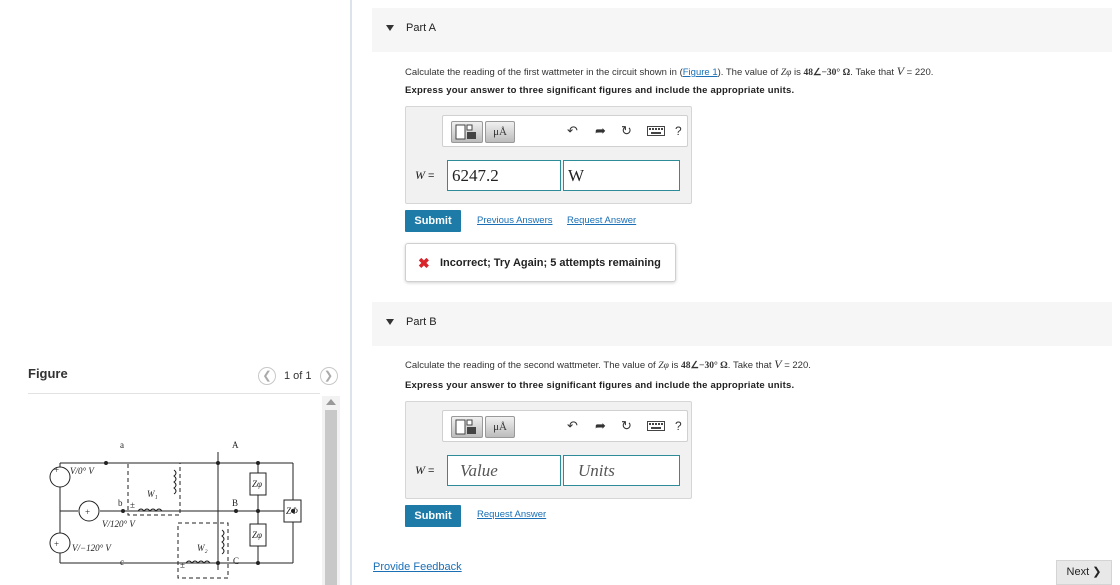 The image size is (1120, 585). I want to click on figure-scrollbar, so click(331, 490).